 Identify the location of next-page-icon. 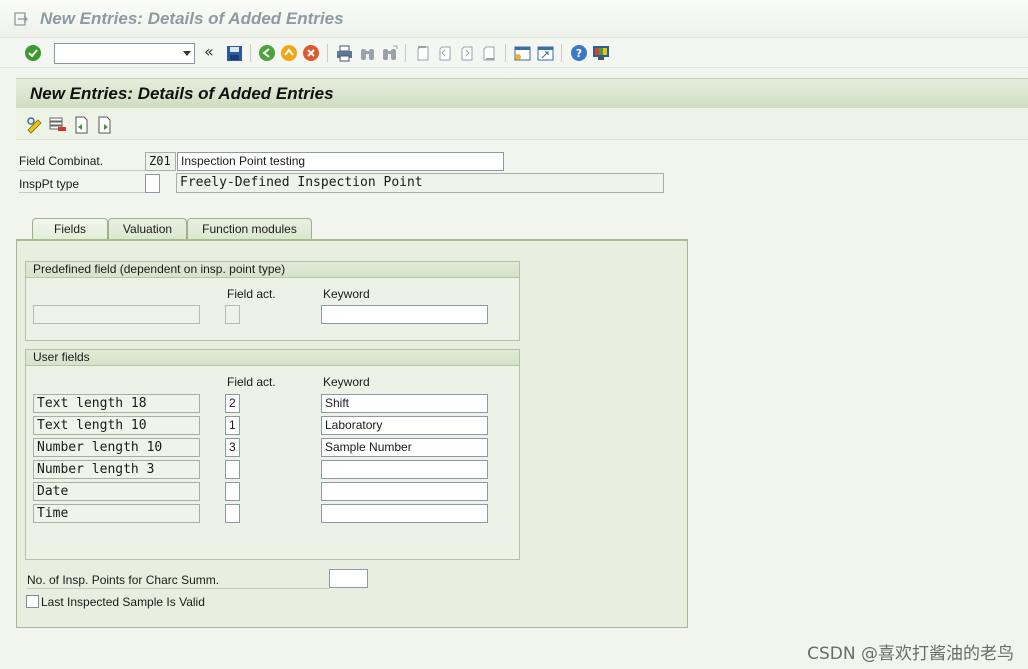
(466, 53).